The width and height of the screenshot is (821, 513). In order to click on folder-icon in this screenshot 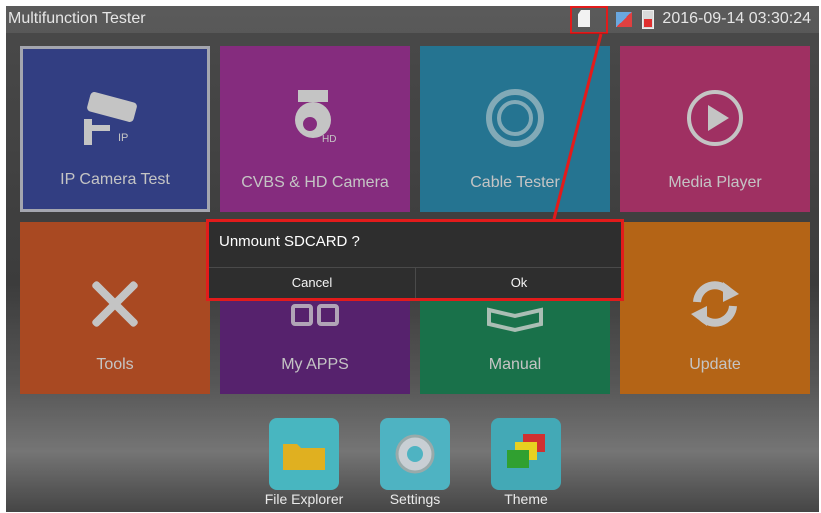, I will do `click(304, 457)`.